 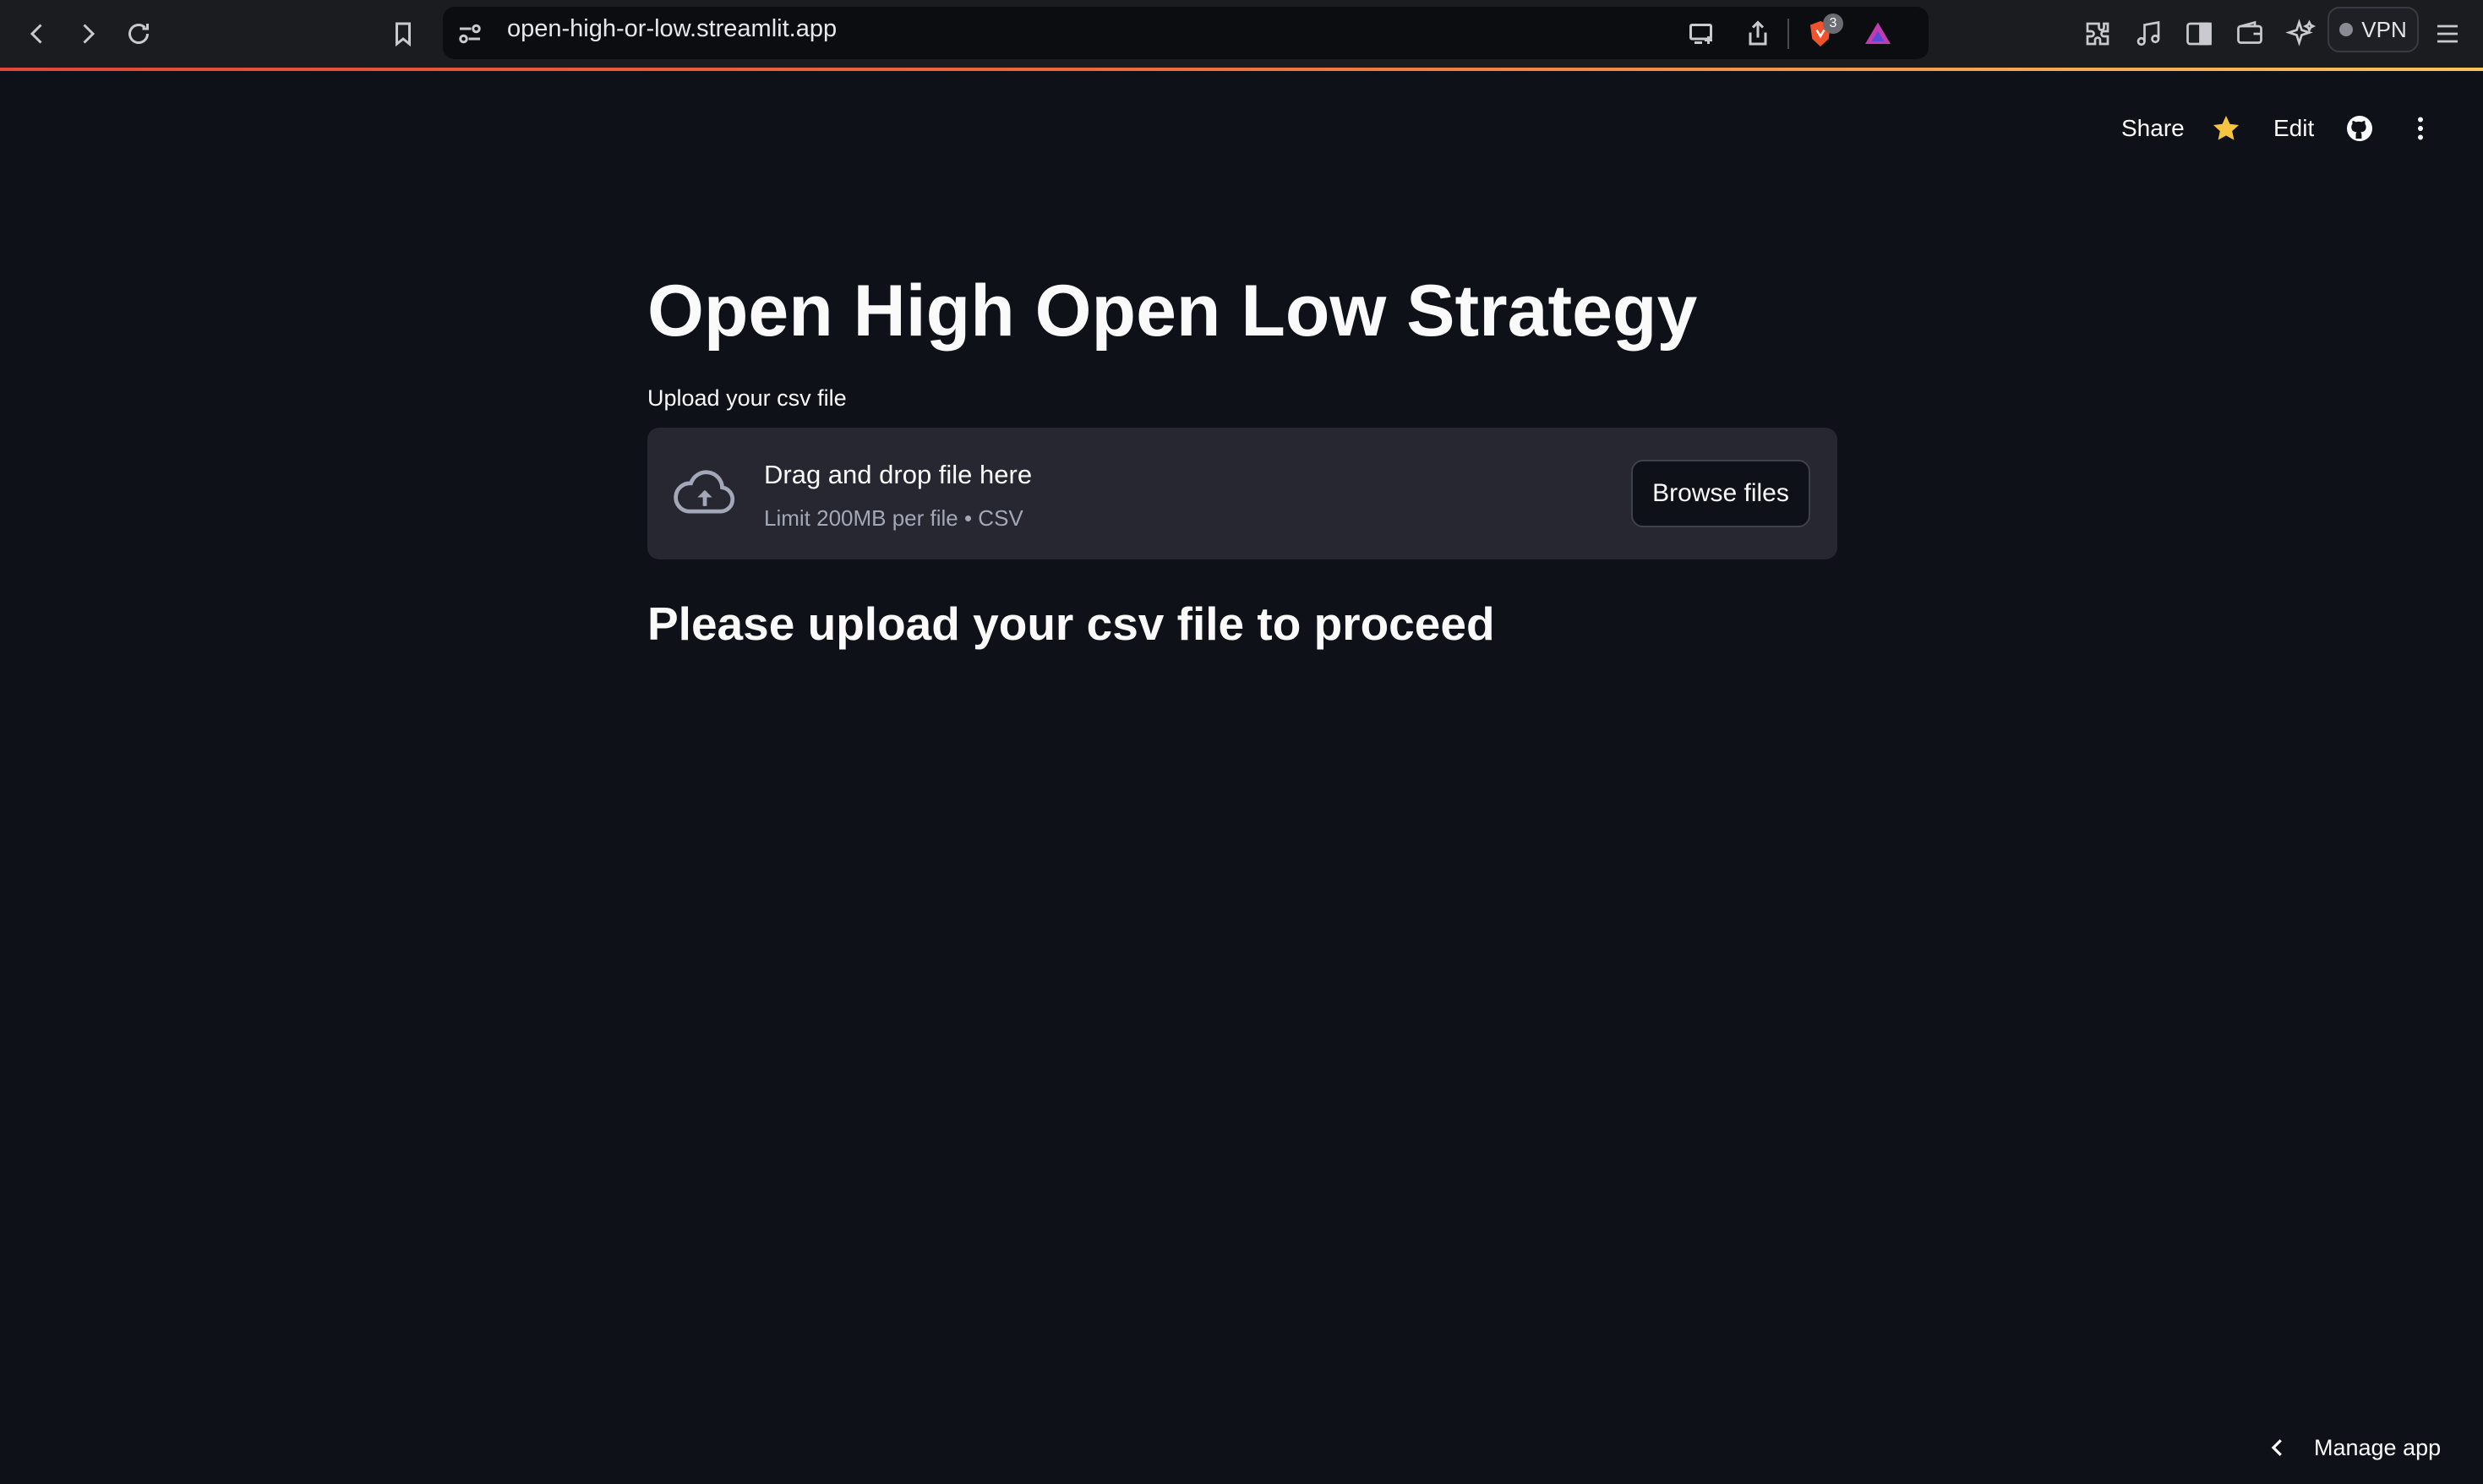 I want to click on page-title: Open High Open Low Strategy, so click(x=1172, y=311).